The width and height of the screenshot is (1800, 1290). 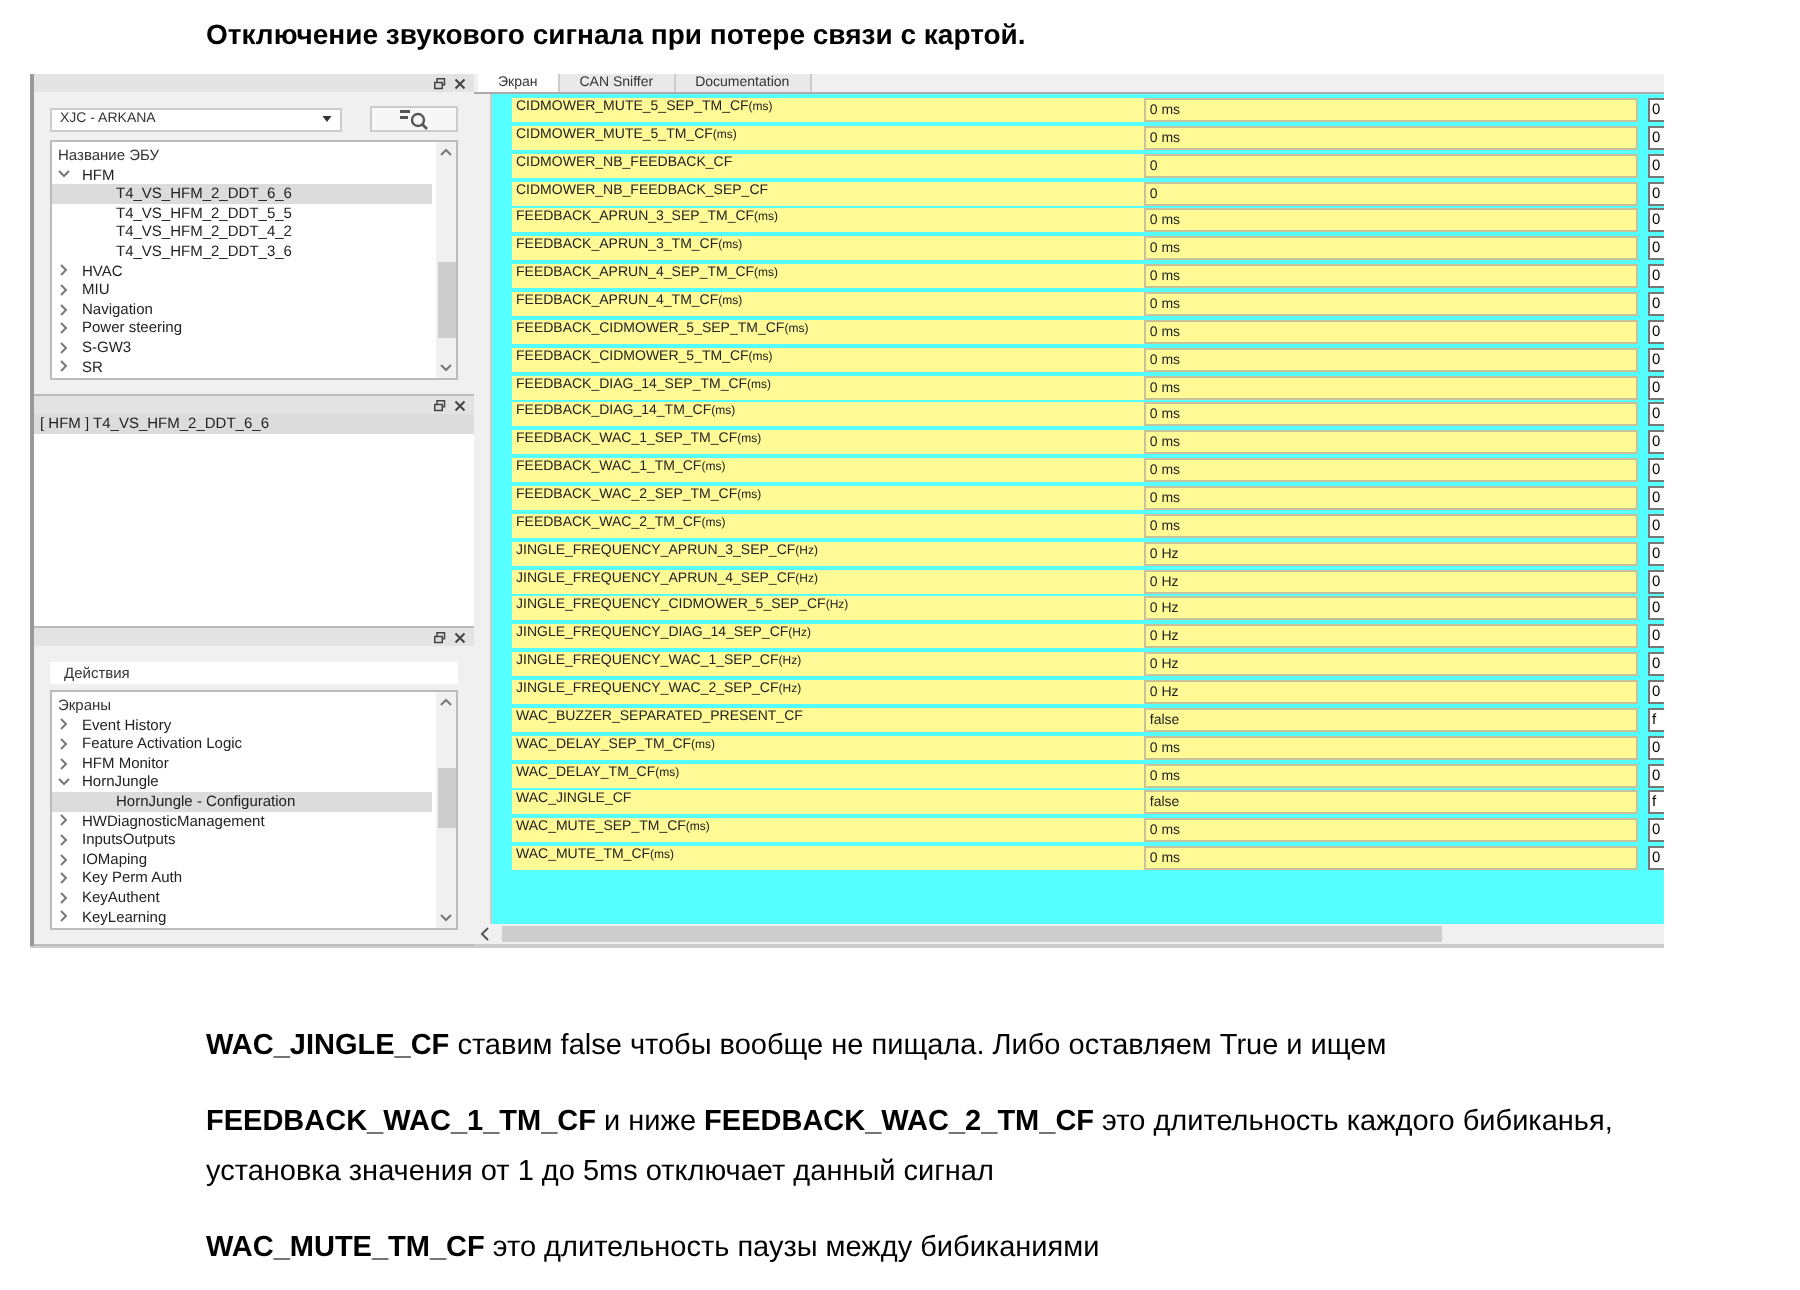 I want to click on scroll-left-icon, so click(x=485, y=934).